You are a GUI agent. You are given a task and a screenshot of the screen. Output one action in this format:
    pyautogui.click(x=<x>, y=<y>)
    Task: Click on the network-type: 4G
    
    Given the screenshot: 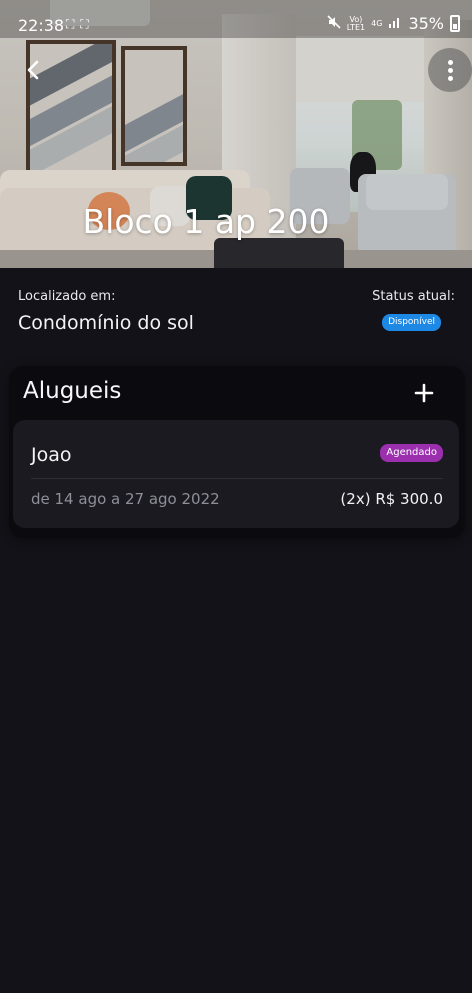 What is the action you would take?
    pyautogui.click(x=377, y=23)
    